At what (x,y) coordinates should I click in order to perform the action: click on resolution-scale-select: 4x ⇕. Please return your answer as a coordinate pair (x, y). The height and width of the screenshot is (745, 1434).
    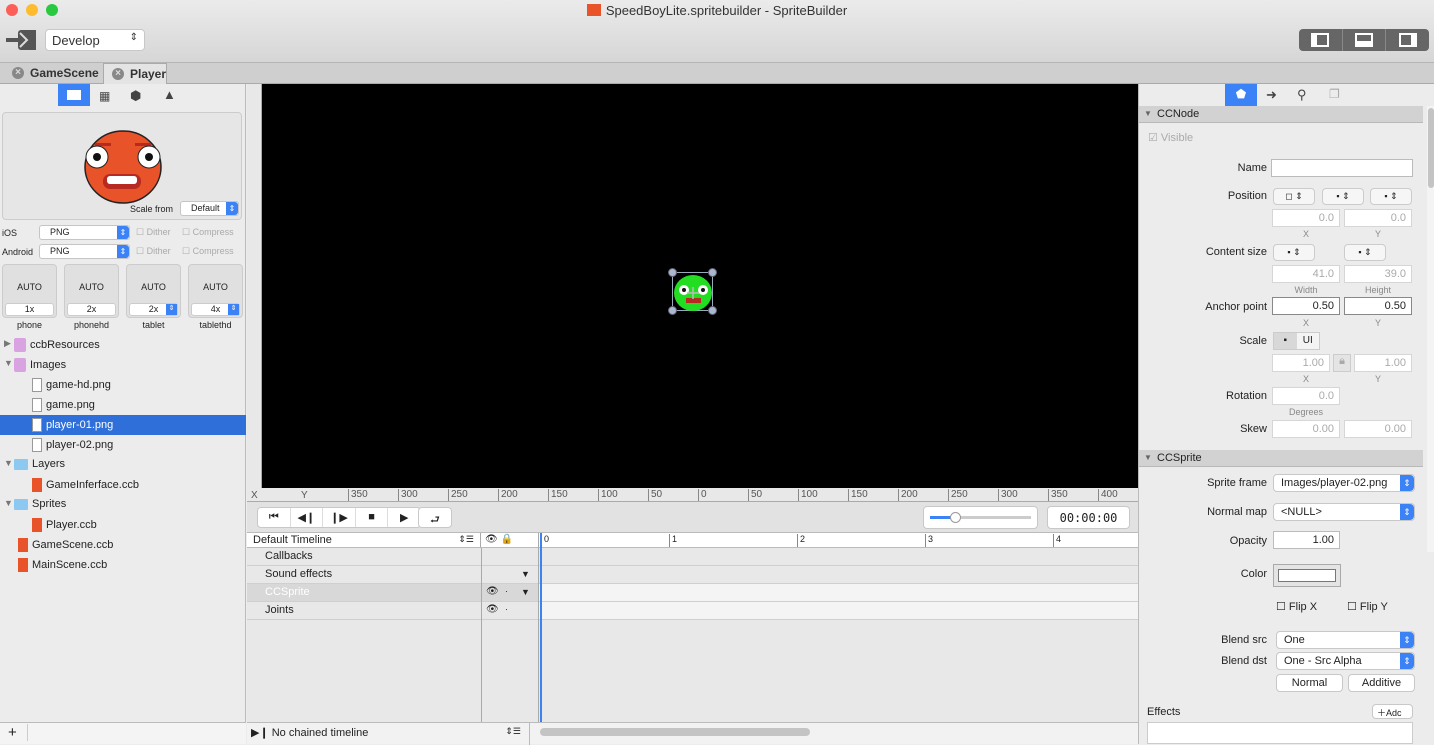
    Looking at the image, I should click on (215, 309).